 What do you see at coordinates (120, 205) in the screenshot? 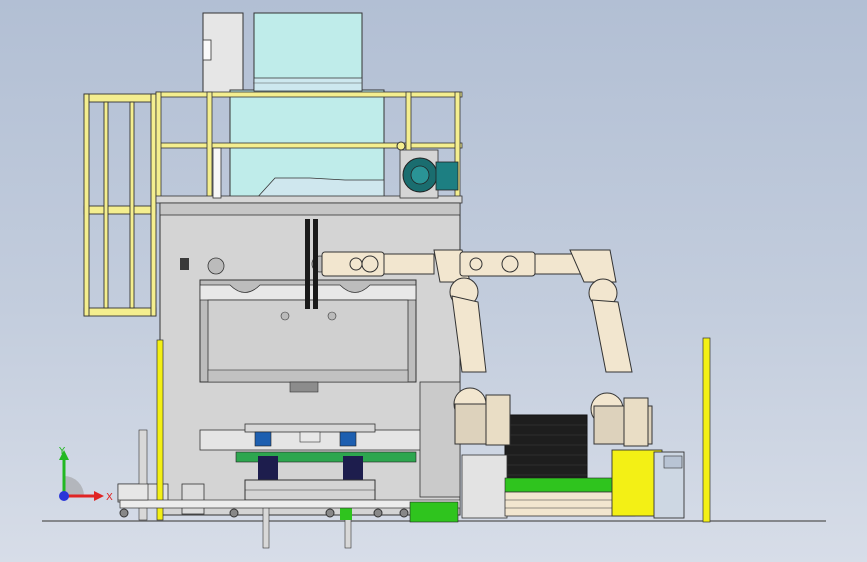
I see `side-ladder-cage` at bounding box center [120, 205].